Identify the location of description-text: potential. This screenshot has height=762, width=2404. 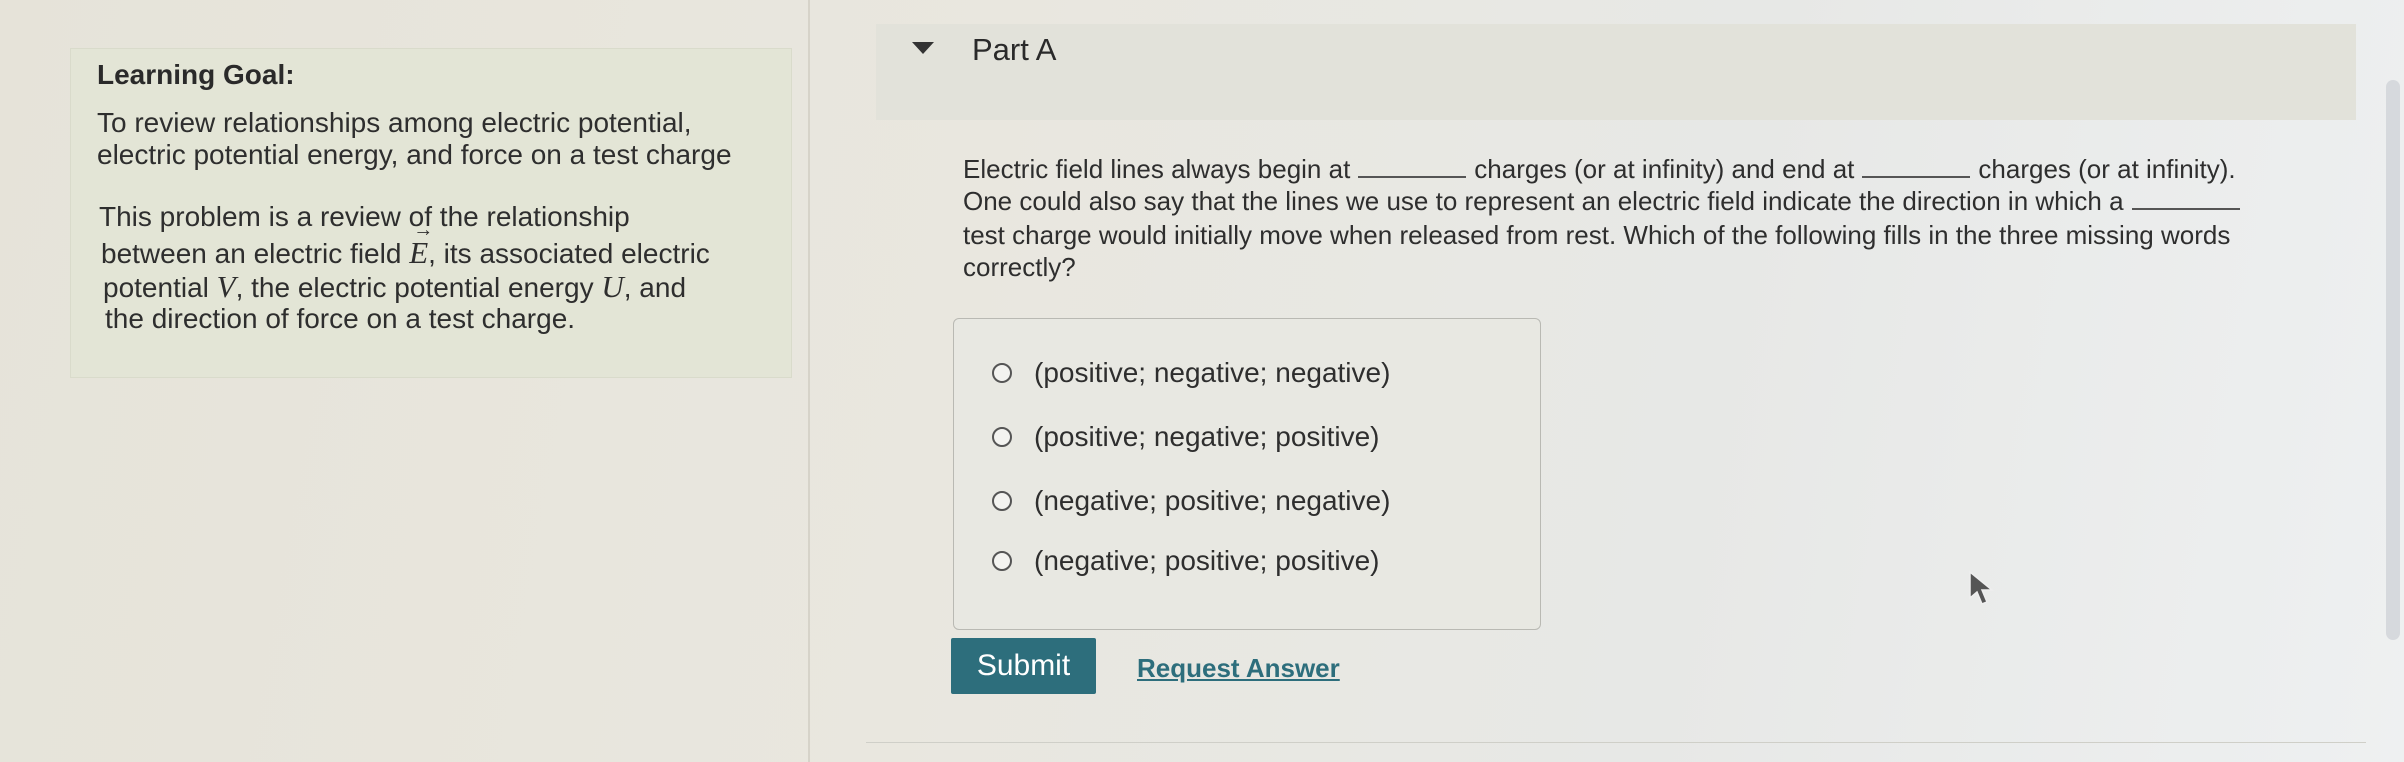
(160, 287).